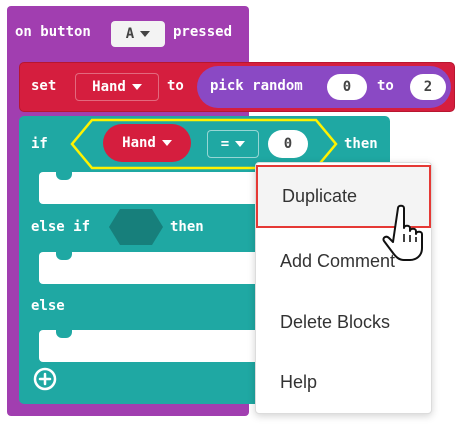  What do you see at coordinates (361, 144) in the screenshot?
I see `then-label: then` at bounding box center [361, 144].